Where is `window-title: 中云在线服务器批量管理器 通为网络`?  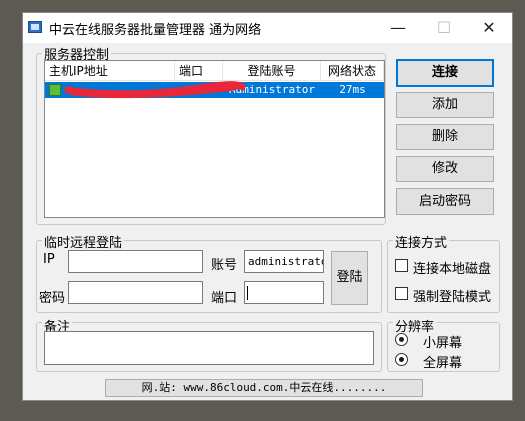 window-title: 中云在线服务器批量管理器 通为网络 is located at coordinates (155, 30).